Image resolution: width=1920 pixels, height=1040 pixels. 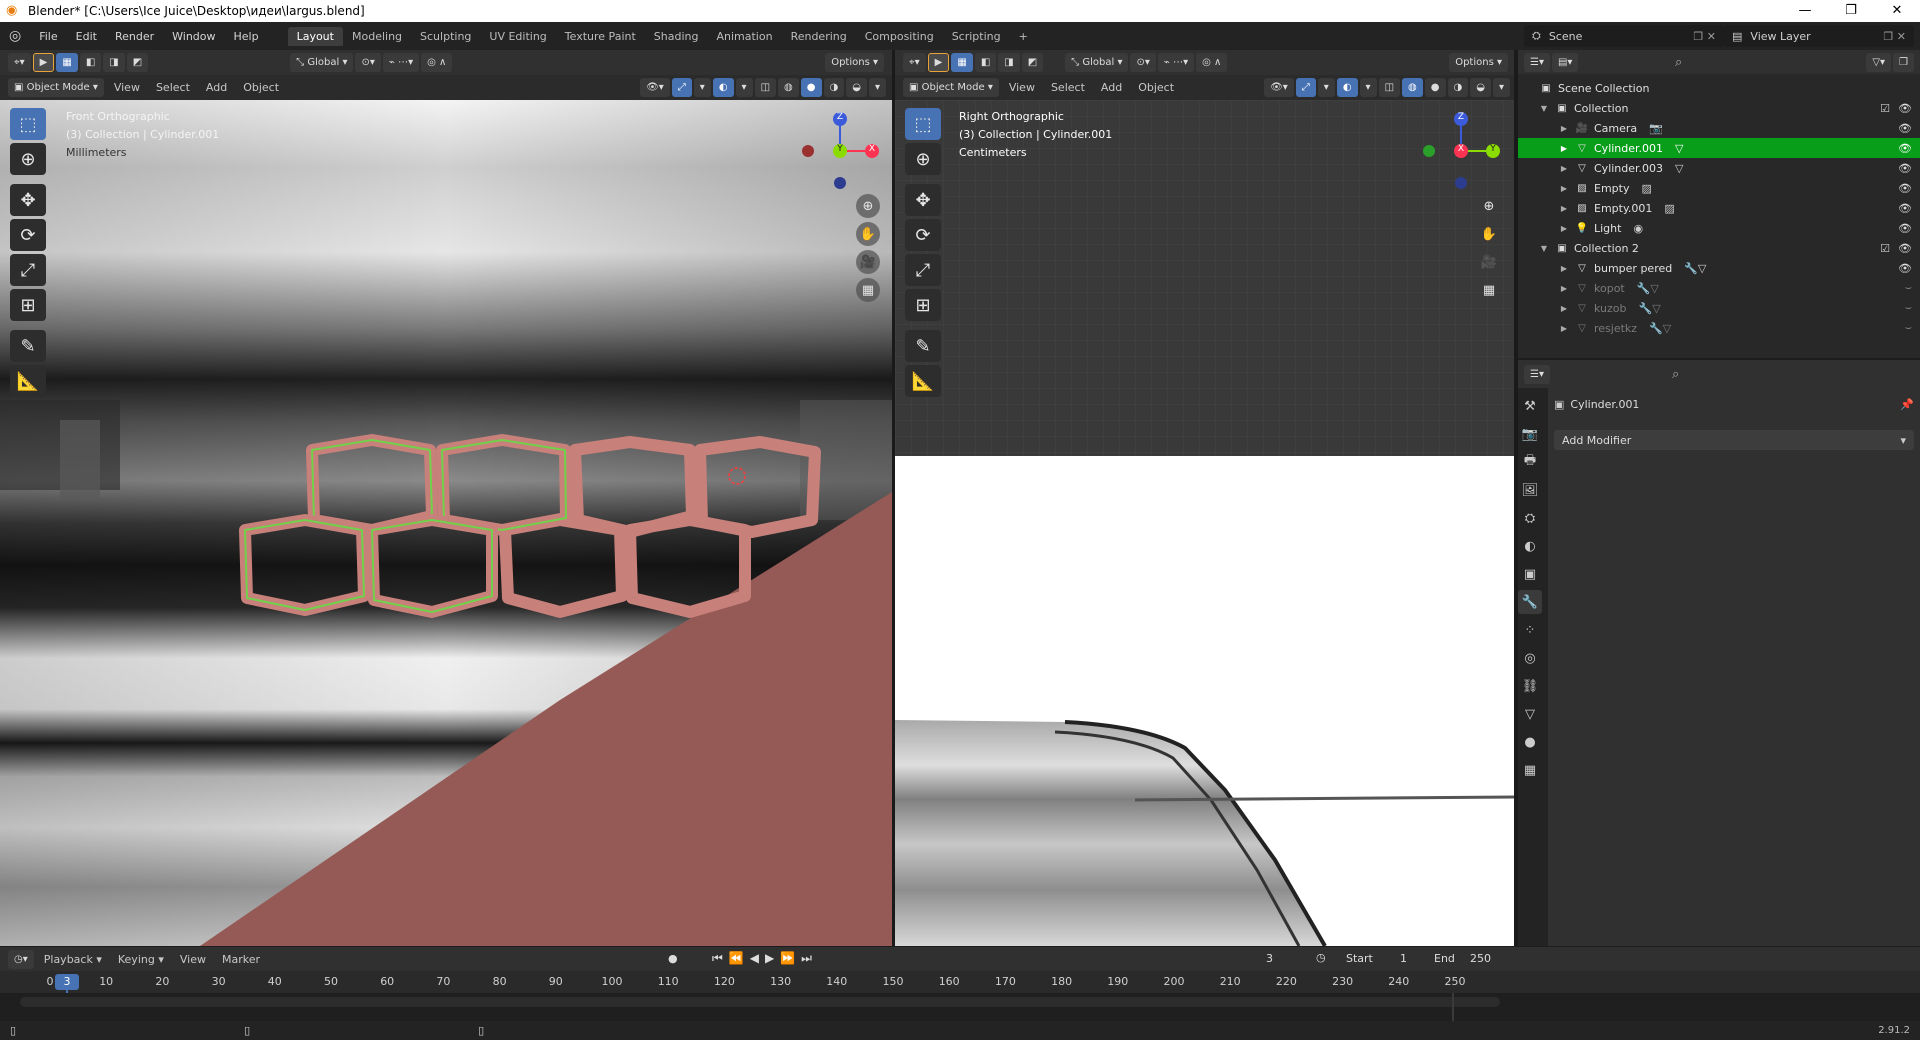 I want to click on object-mode-dropdown: ▣ Object Mode ▾, so click(x=951, y=87).